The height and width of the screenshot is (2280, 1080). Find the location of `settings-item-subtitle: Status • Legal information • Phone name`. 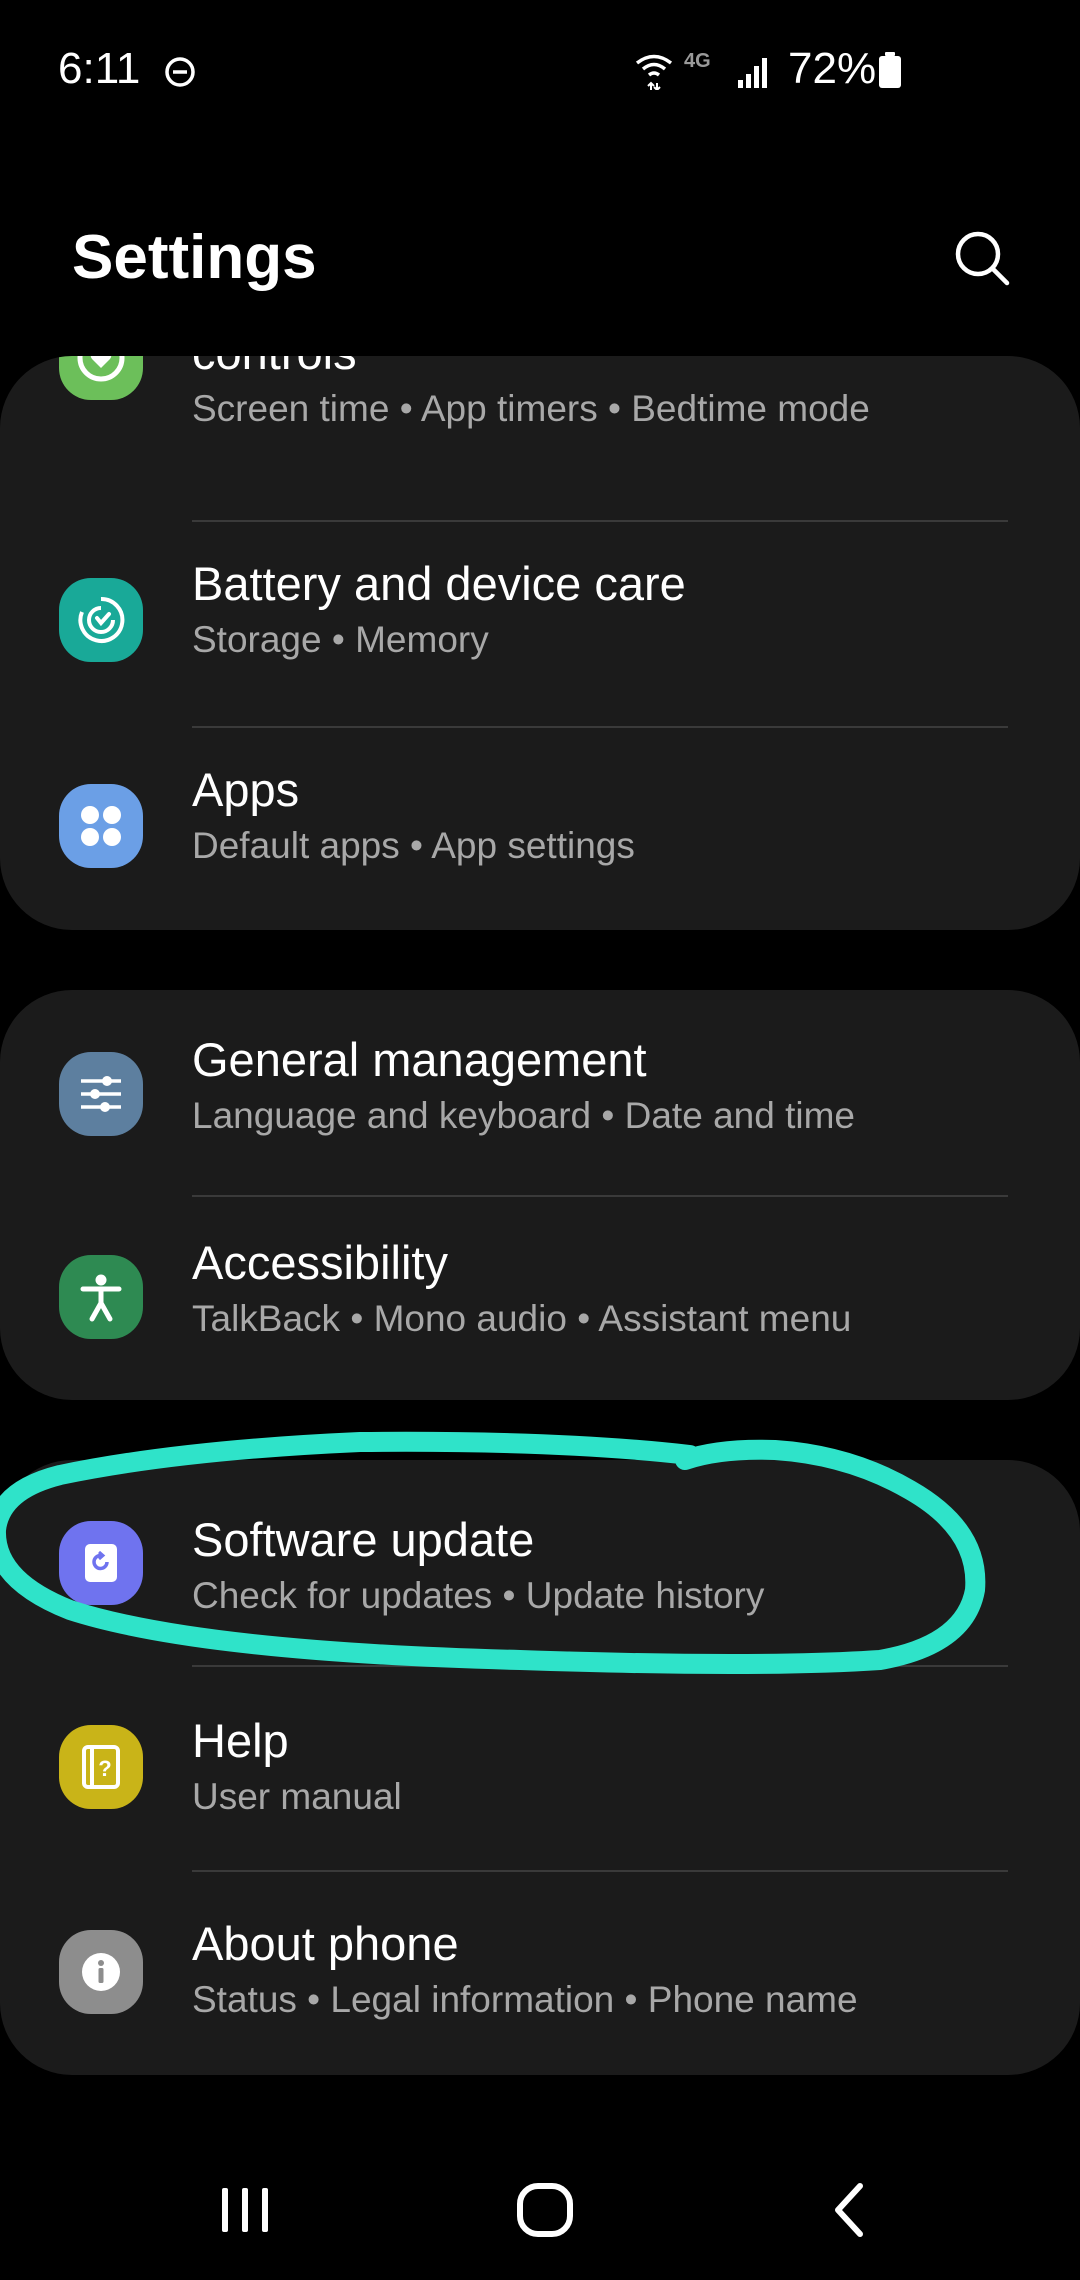

settings-item-subtitle: Status • Legal information • Phone name is located at coordinates (525, 1999).